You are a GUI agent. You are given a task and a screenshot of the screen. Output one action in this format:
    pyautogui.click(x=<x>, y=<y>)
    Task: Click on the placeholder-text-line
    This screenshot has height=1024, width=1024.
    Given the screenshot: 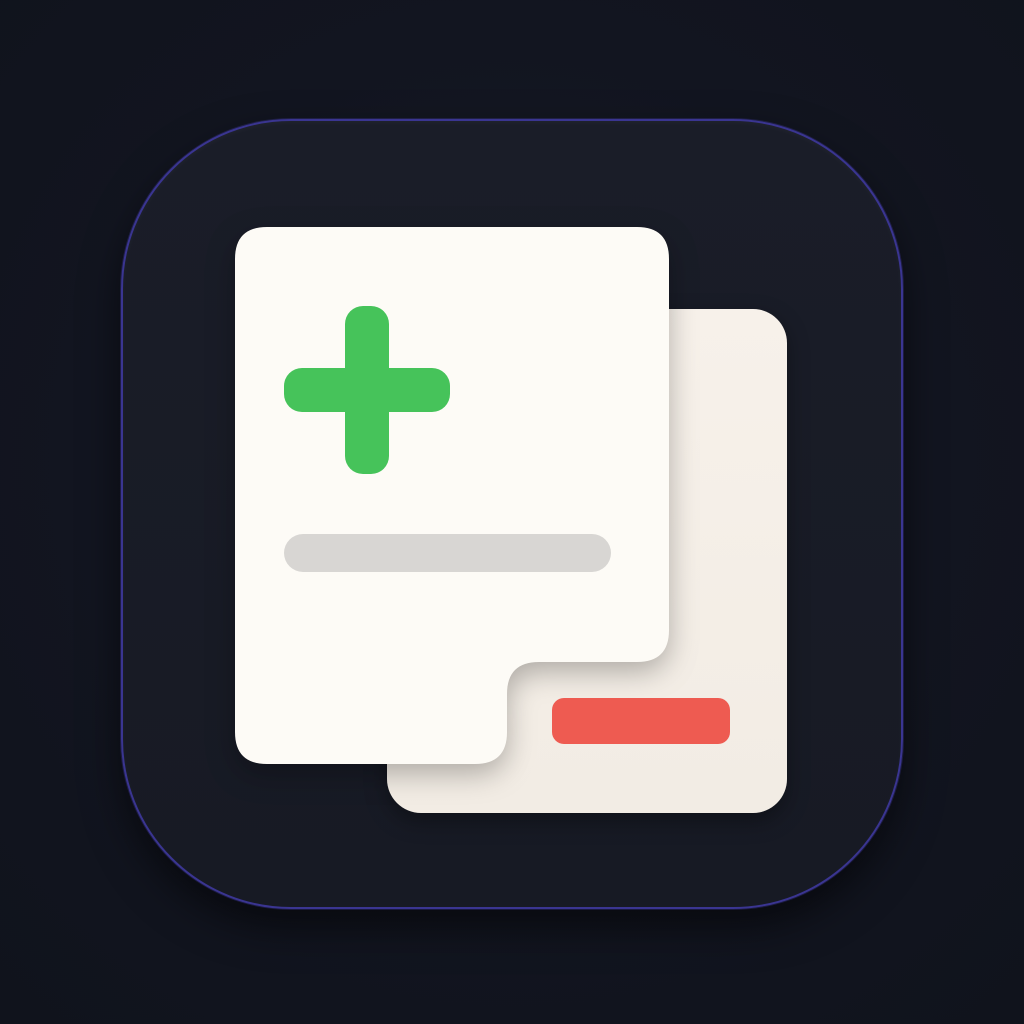 What is the action you would take?
    pyautogui.click(x=447, y=553)
    